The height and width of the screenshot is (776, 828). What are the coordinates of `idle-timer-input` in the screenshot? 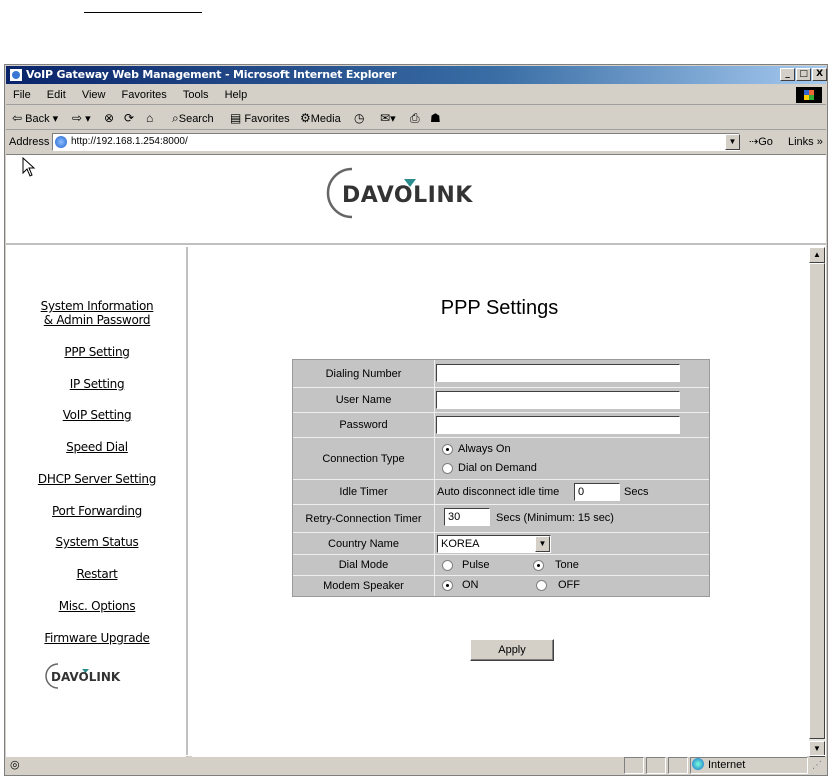 It's located at (597, 492).